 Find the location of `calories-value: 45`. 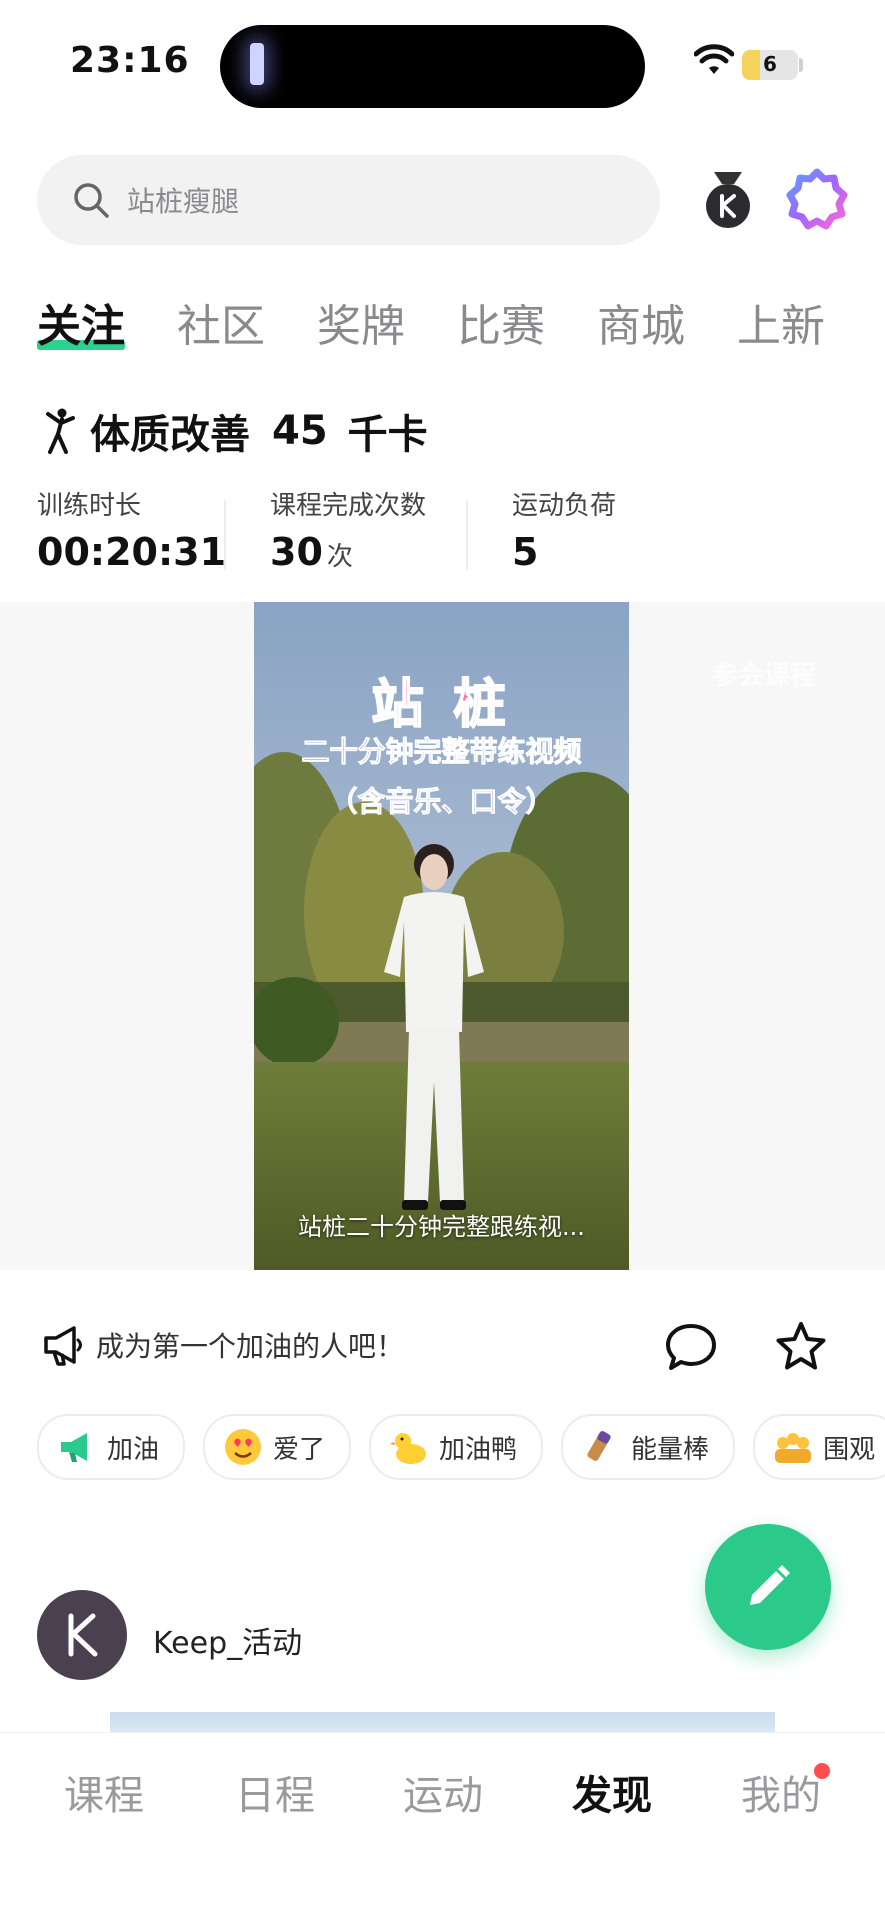

calories-value: 45 is located at coordinates (300, 431).